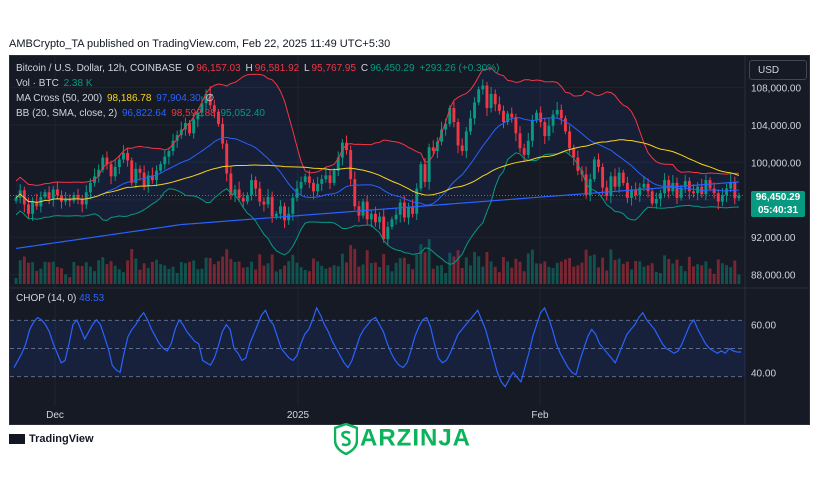 This screenshot has width=816, height=487. What do you see at coordinates (129, 98) in the screenshot?
I see `ma-fast-value: 98,186.78` at bounding box center [129, 98].